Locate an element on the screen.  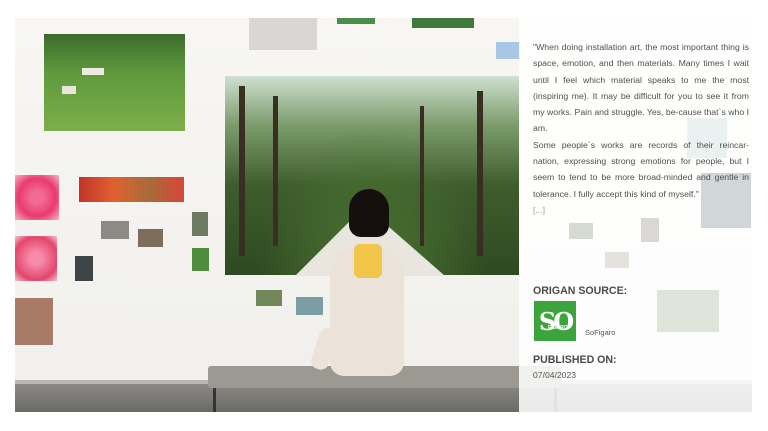
source-name: SoFigaro is located at coordinates (600, 332).